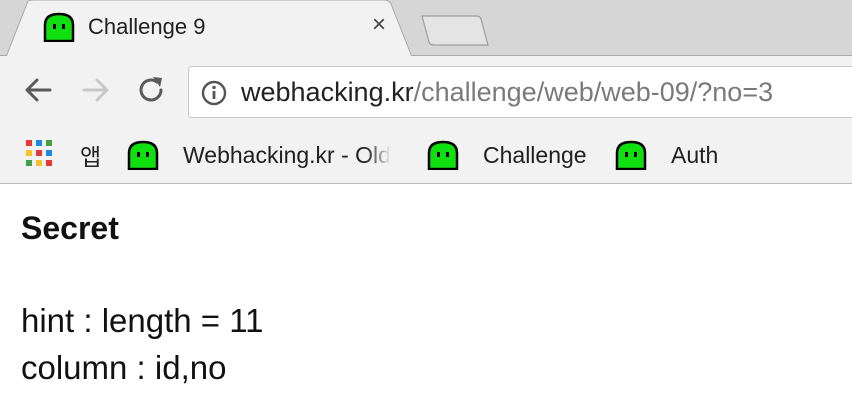  I want to click on tab-challenge-9: Challenge 9 ×, so click(210, 28).